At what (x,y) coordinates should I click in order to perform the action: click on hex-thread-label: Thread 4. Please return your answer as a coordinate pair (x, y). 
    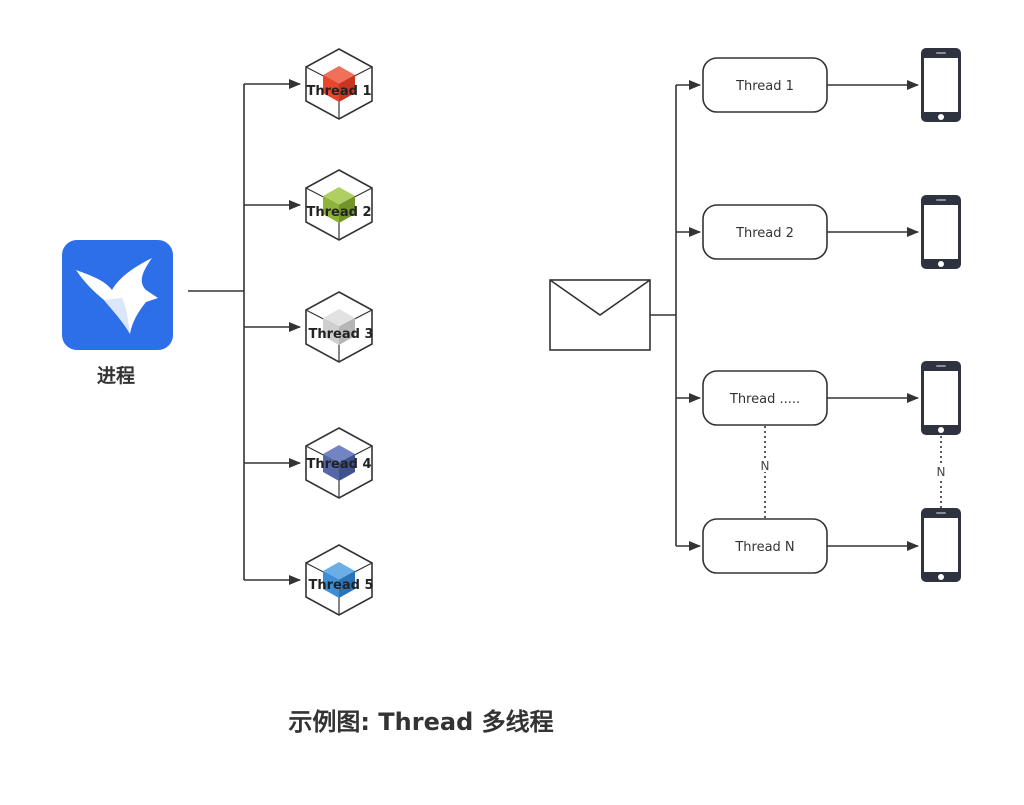
    Looking at the image, I should click on (339, 464).